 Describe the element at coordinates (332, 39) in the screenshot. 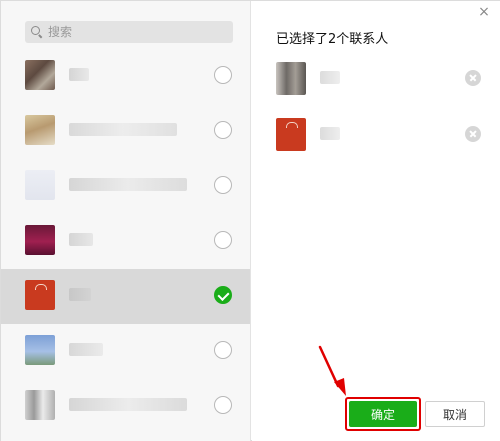

I see `selected-count-title: 已选择了2个联系人` at that location.